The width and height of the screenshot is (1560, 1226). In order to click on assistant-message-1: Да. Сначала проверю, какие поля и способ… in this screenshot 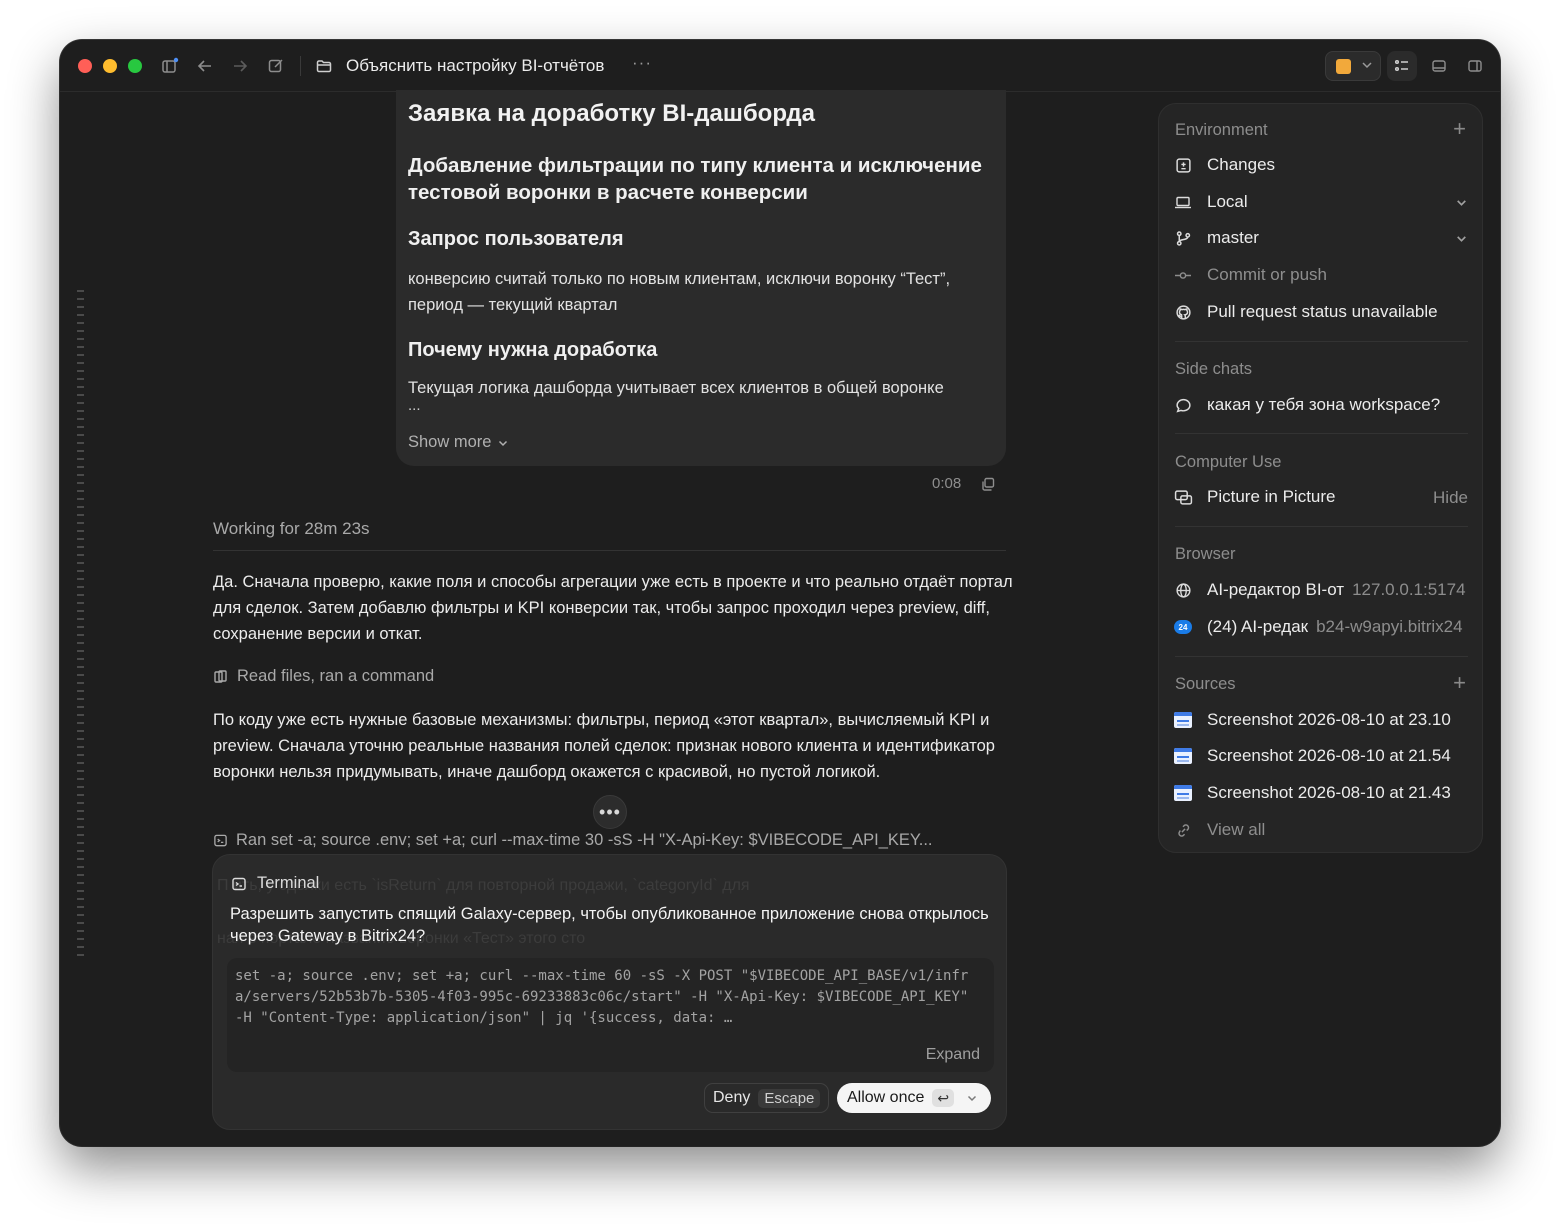, I will do `click(613, 608)`.